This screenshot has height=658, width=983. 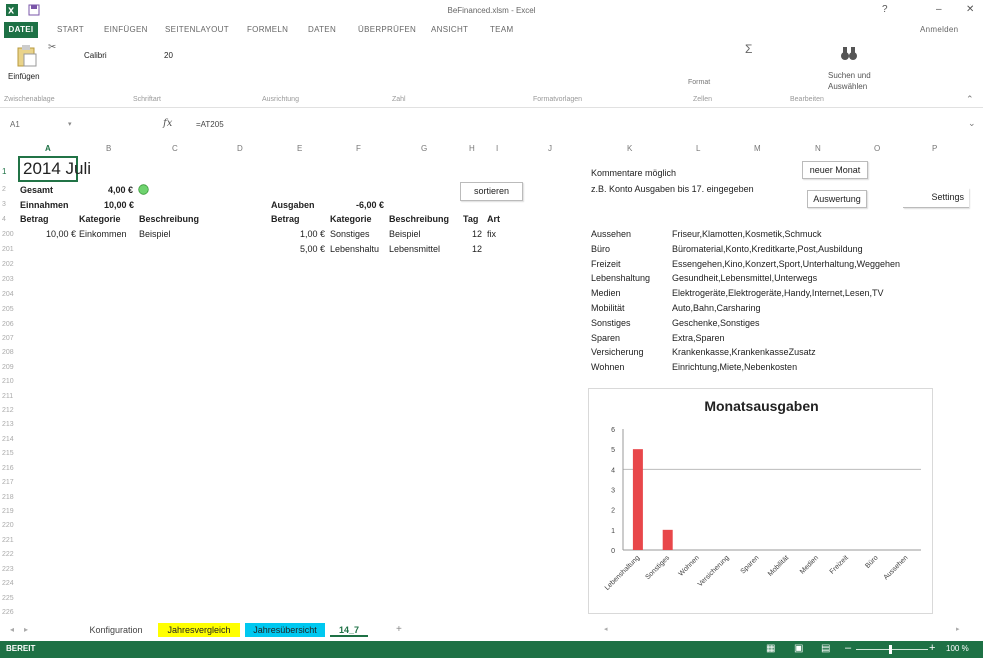 What do you see at coordinates (9, 439) in the screenshot?
I see `row-header: 214` at bounding box center [9, 439].